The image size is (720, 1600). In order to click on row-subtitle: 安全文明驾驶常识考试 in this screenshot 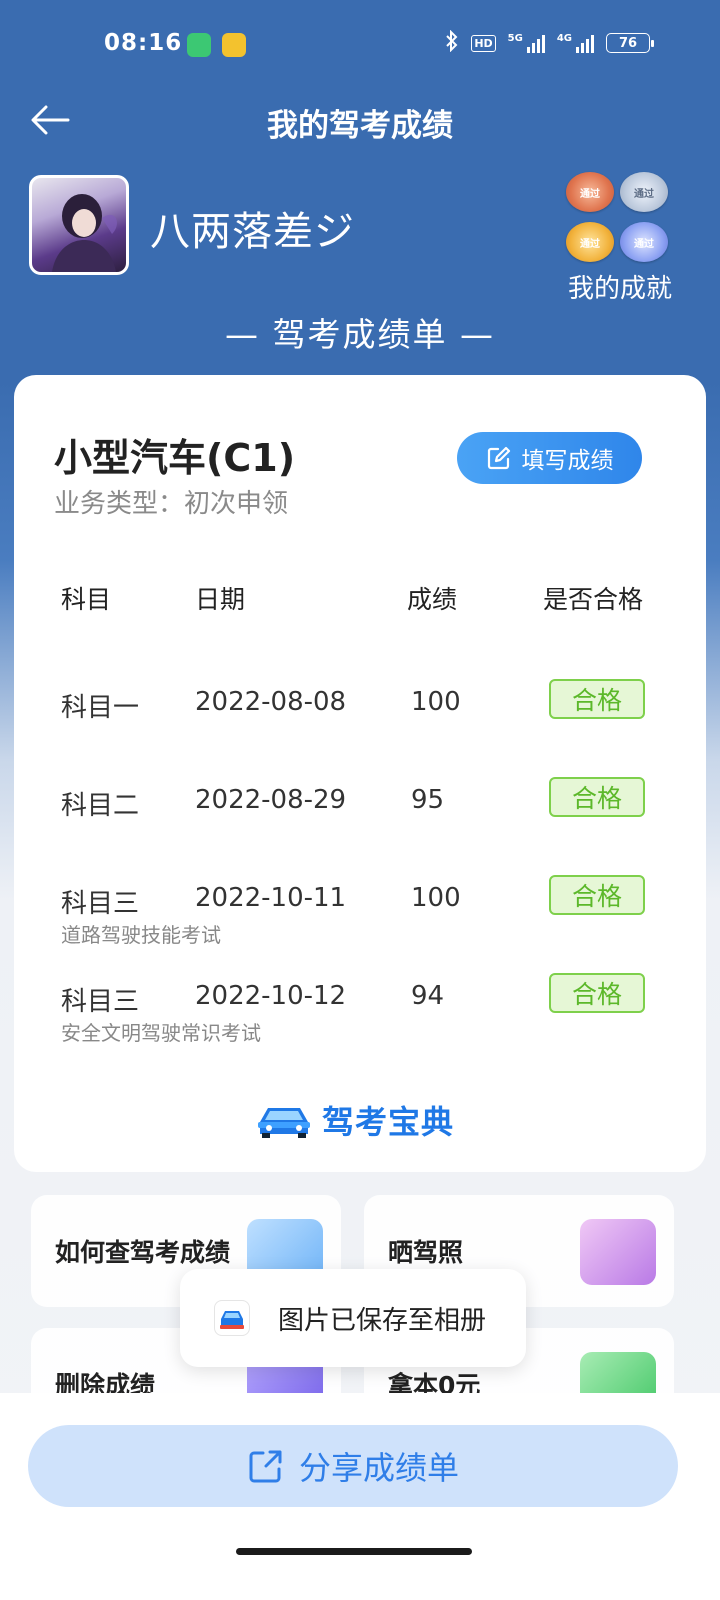, I will do `click(161, 1033)`.